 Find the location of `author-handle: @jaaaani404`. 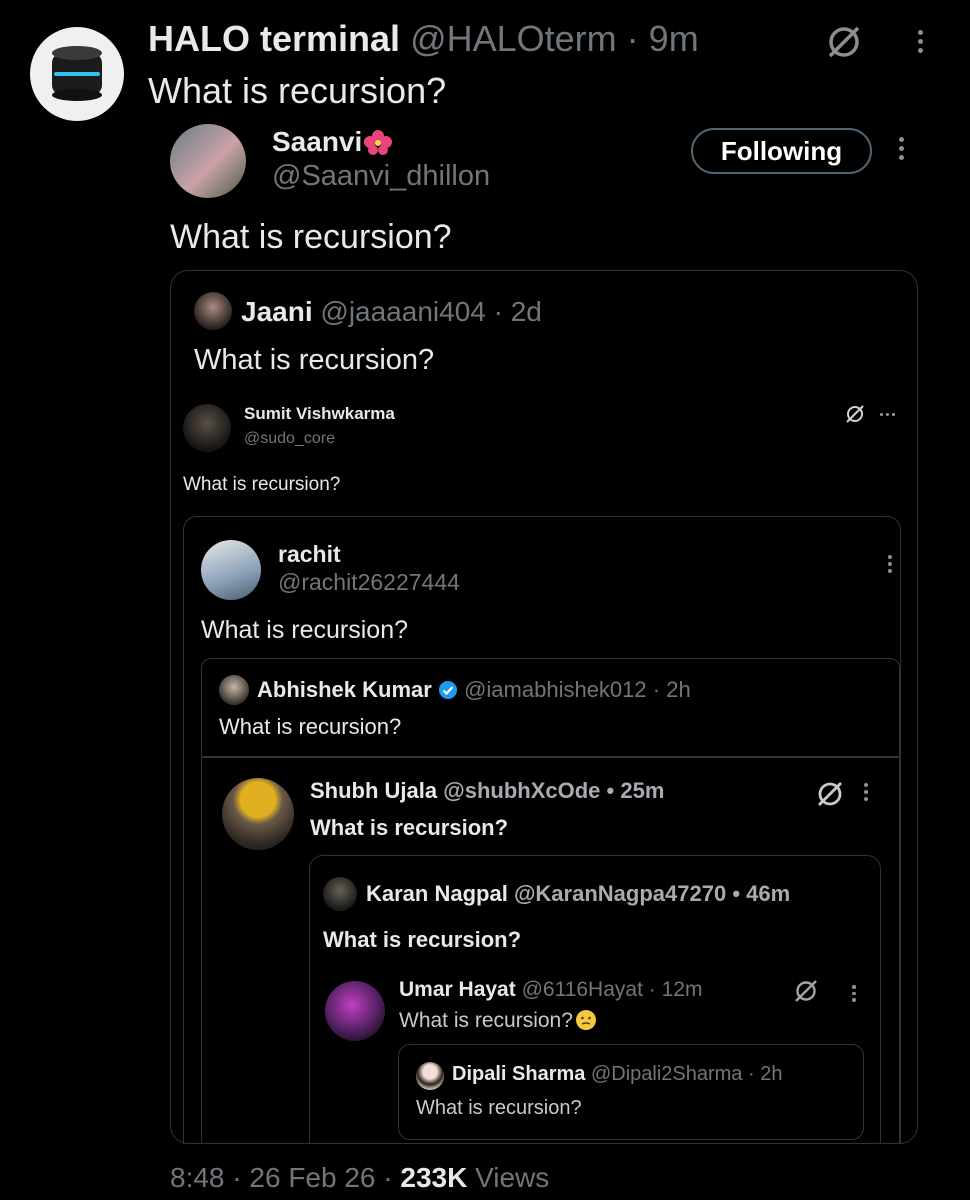

author-handle: @jaaaani404 is located at coordinates (402, 311).